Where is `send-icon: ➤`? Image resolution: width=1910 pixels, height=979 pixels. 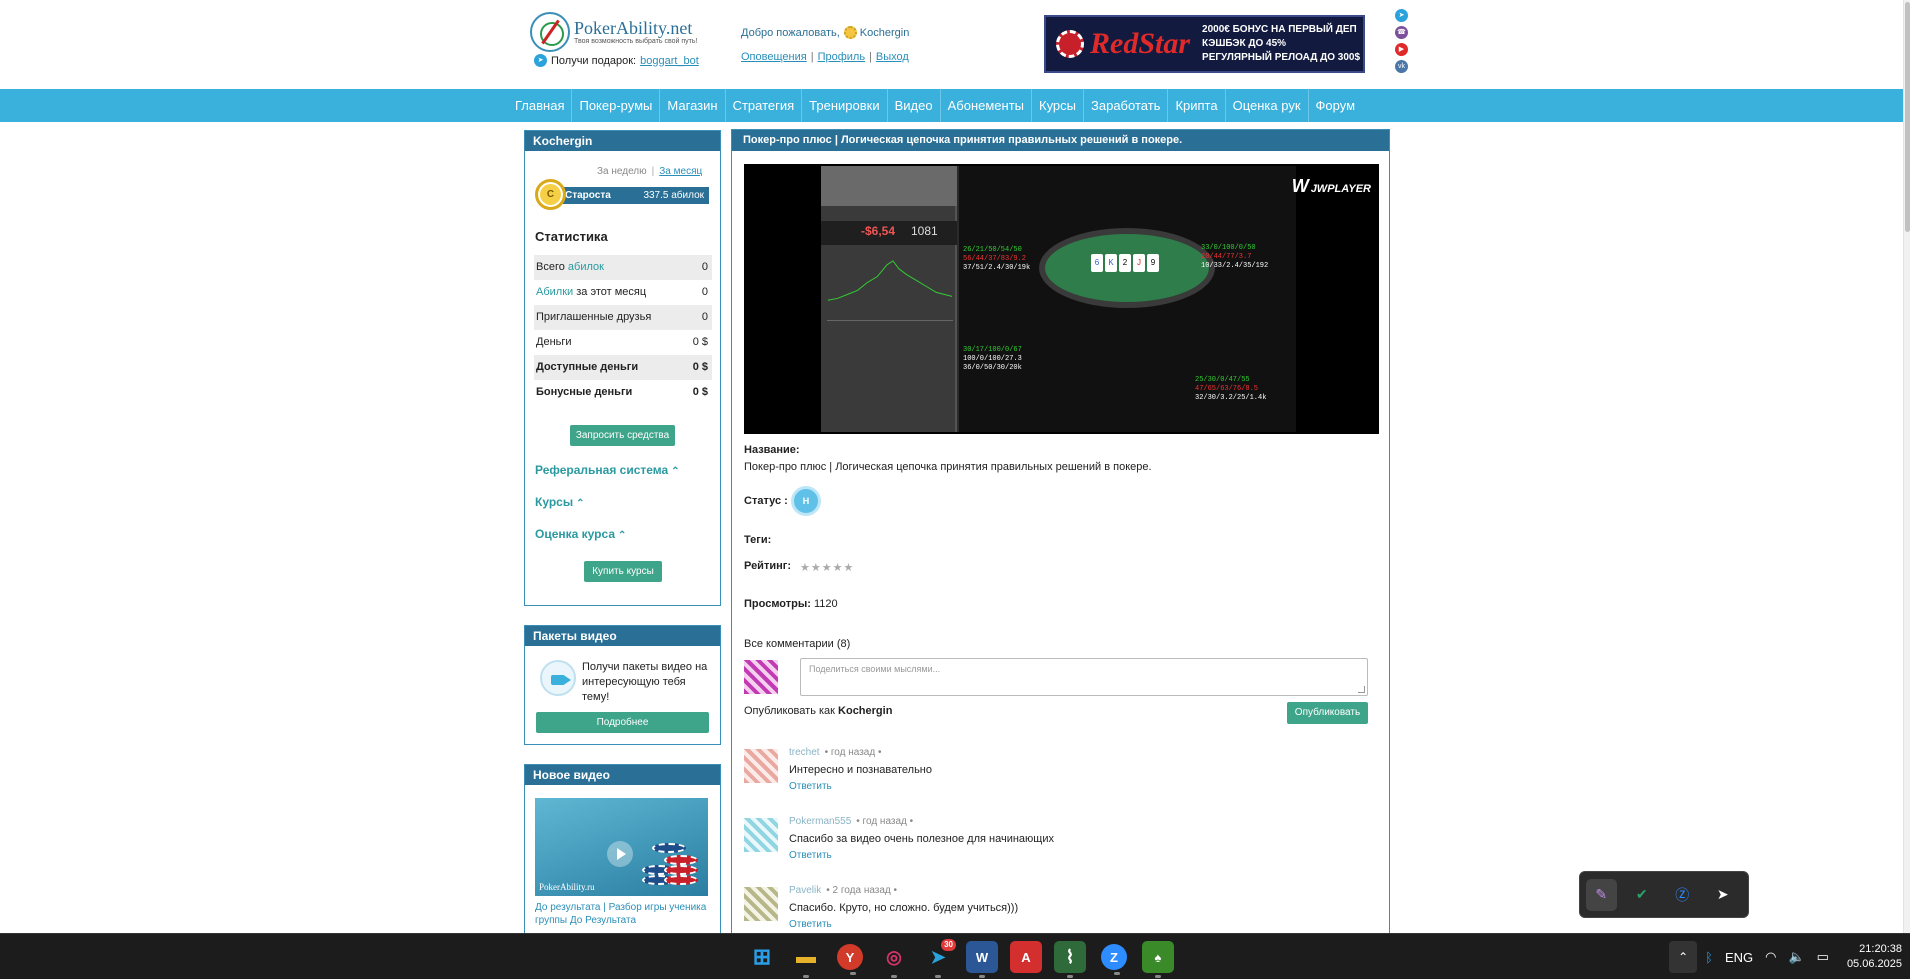
send-icon: ➤ is located at coordinates (1723, 895).